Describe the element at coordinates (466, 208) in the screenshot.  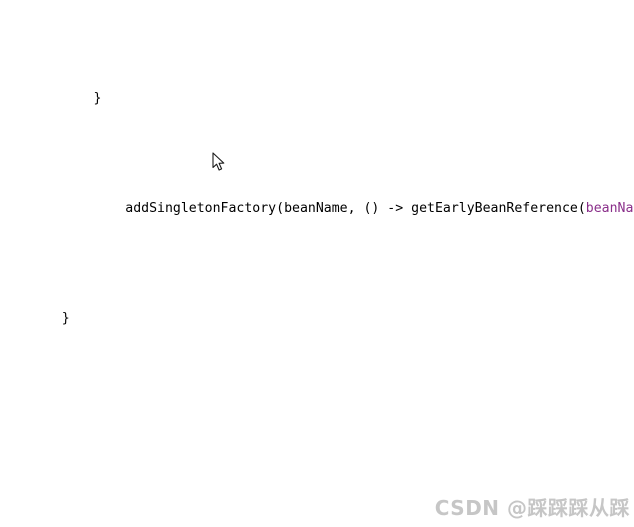
I see `code-token: , () -> getEarlyBeanReference(` at that location.